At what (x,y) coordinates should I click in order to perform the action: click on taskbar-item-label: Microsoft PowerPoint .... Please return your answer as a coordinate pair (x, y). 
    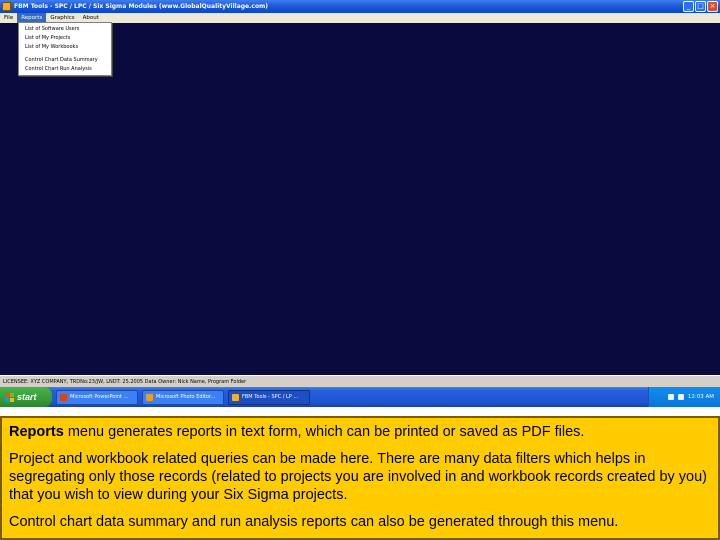
    Looking at the image, I should click on (99, 397).